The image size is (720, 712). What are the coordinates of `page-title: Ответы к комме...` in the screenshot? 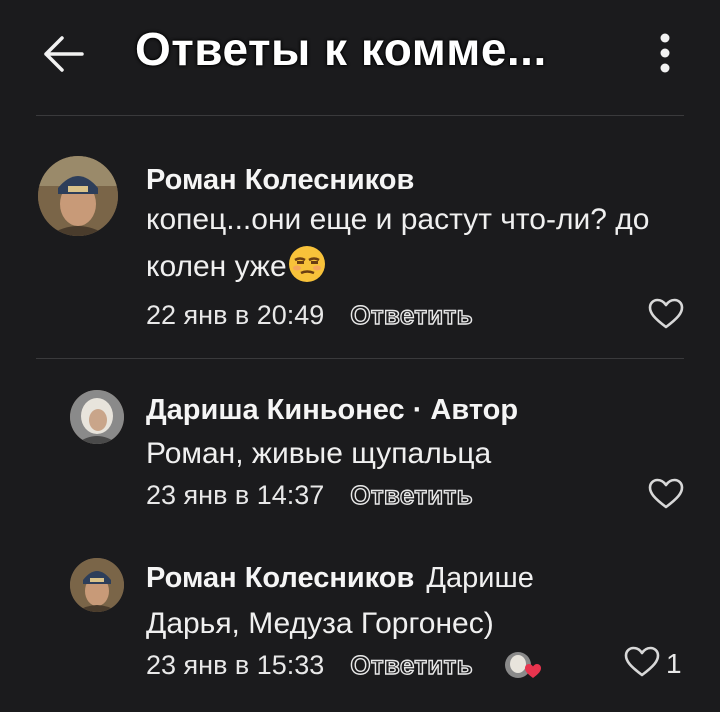 It's located at (341, 49).